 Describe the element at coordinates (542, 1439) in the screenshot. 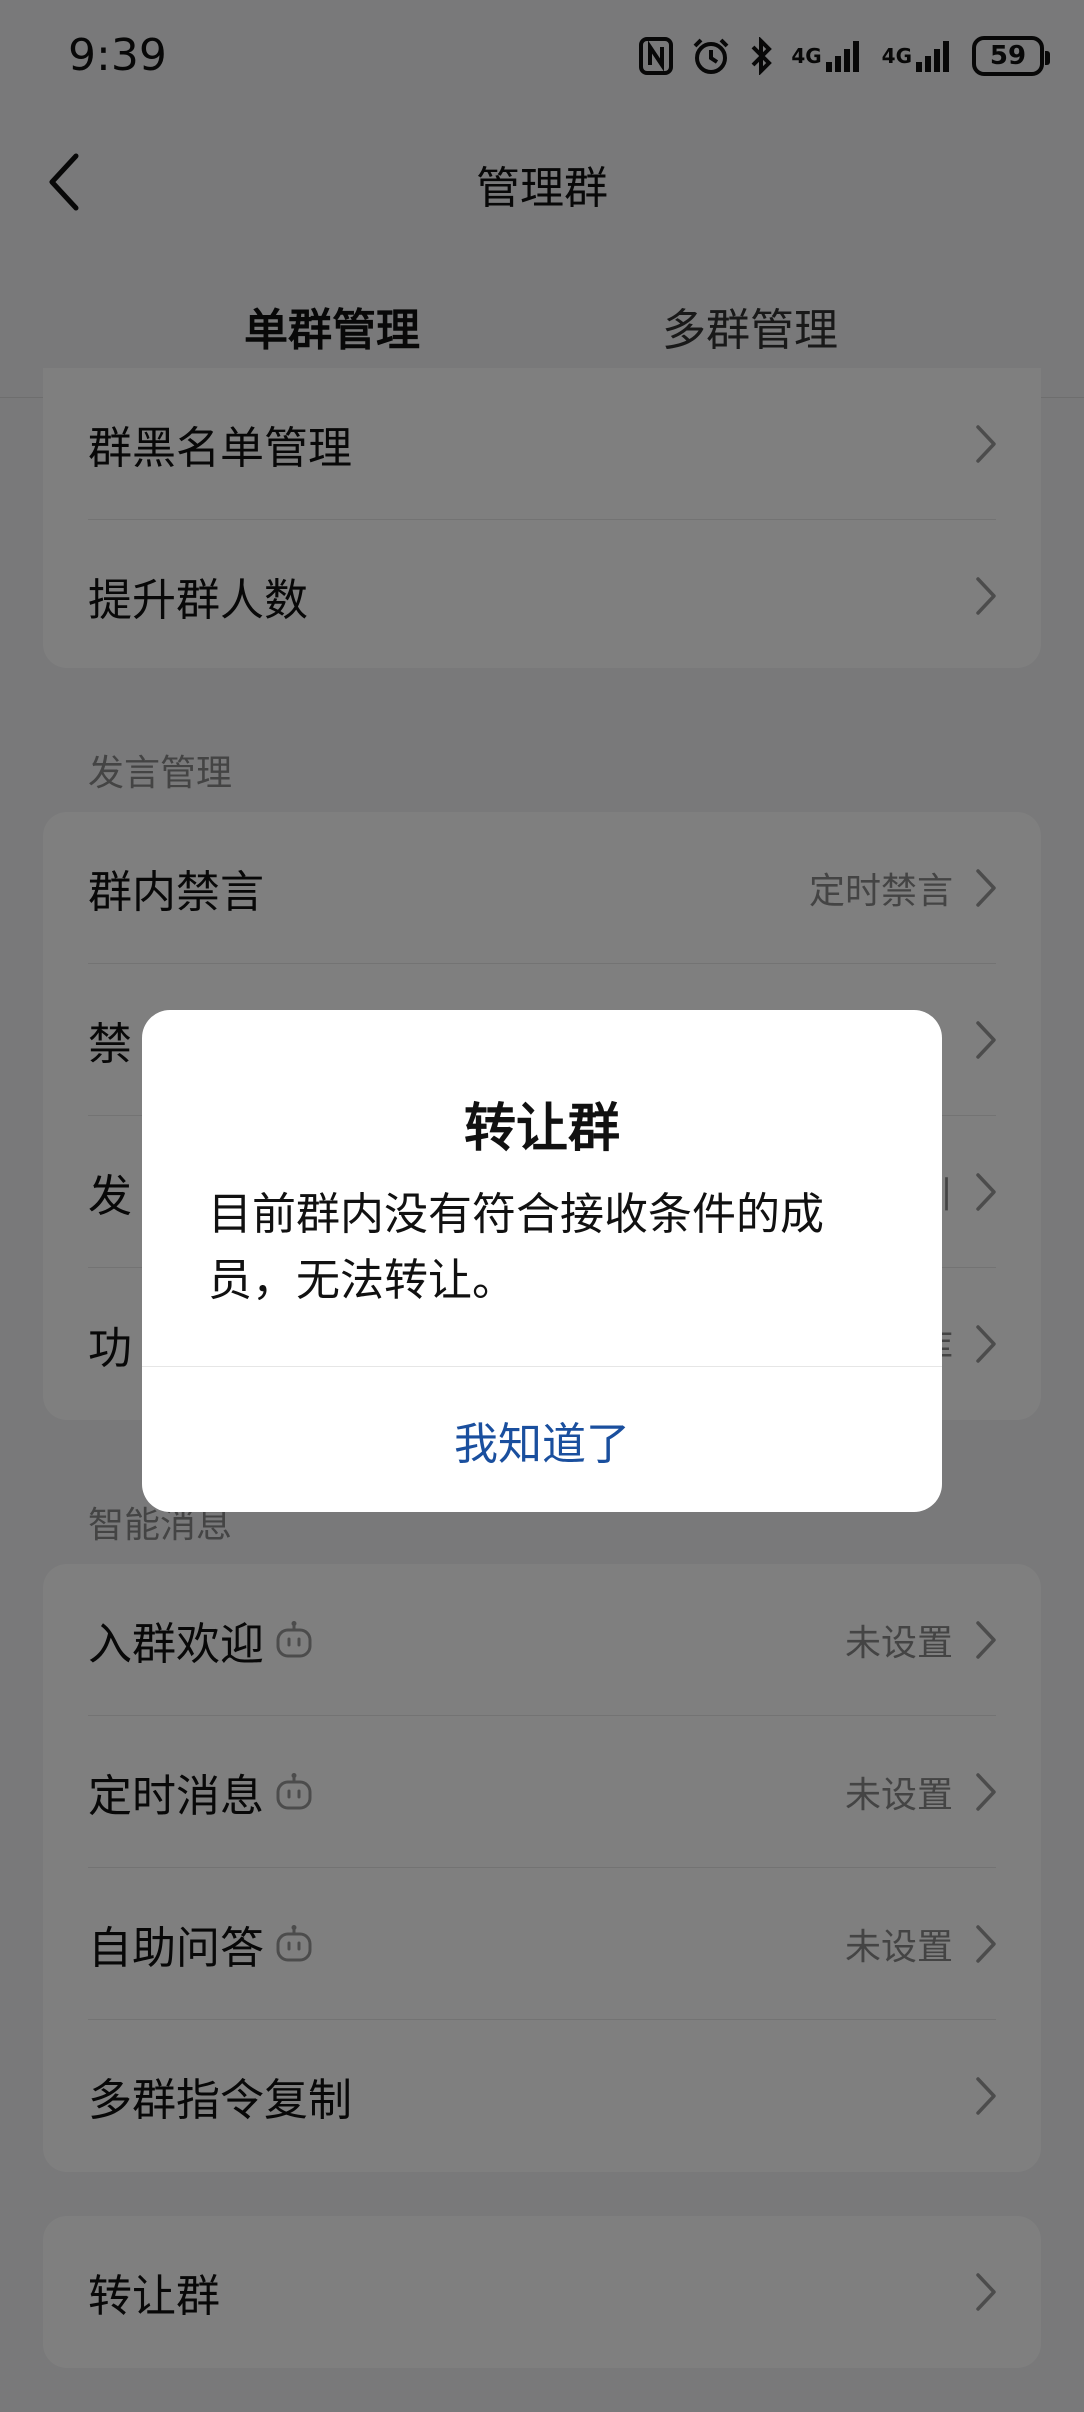

I see `confirm-button: 我知道了` at that location.